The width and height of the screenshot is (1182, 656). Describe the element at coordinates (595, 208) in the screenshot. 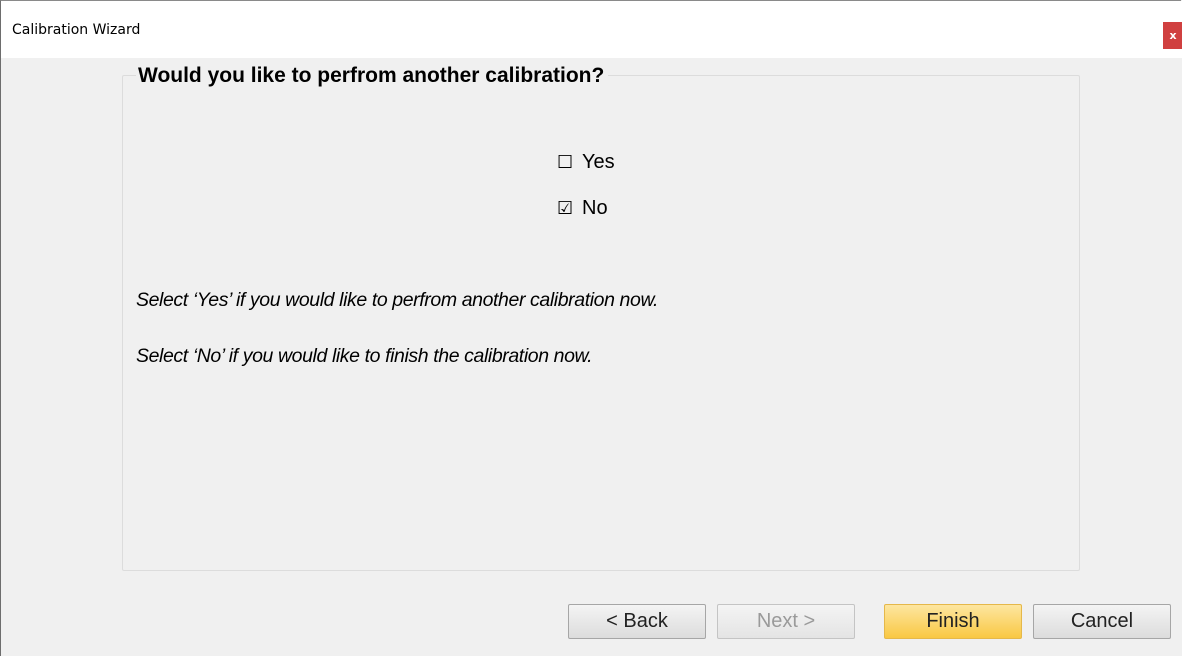

I see `no-label: No` at that location.